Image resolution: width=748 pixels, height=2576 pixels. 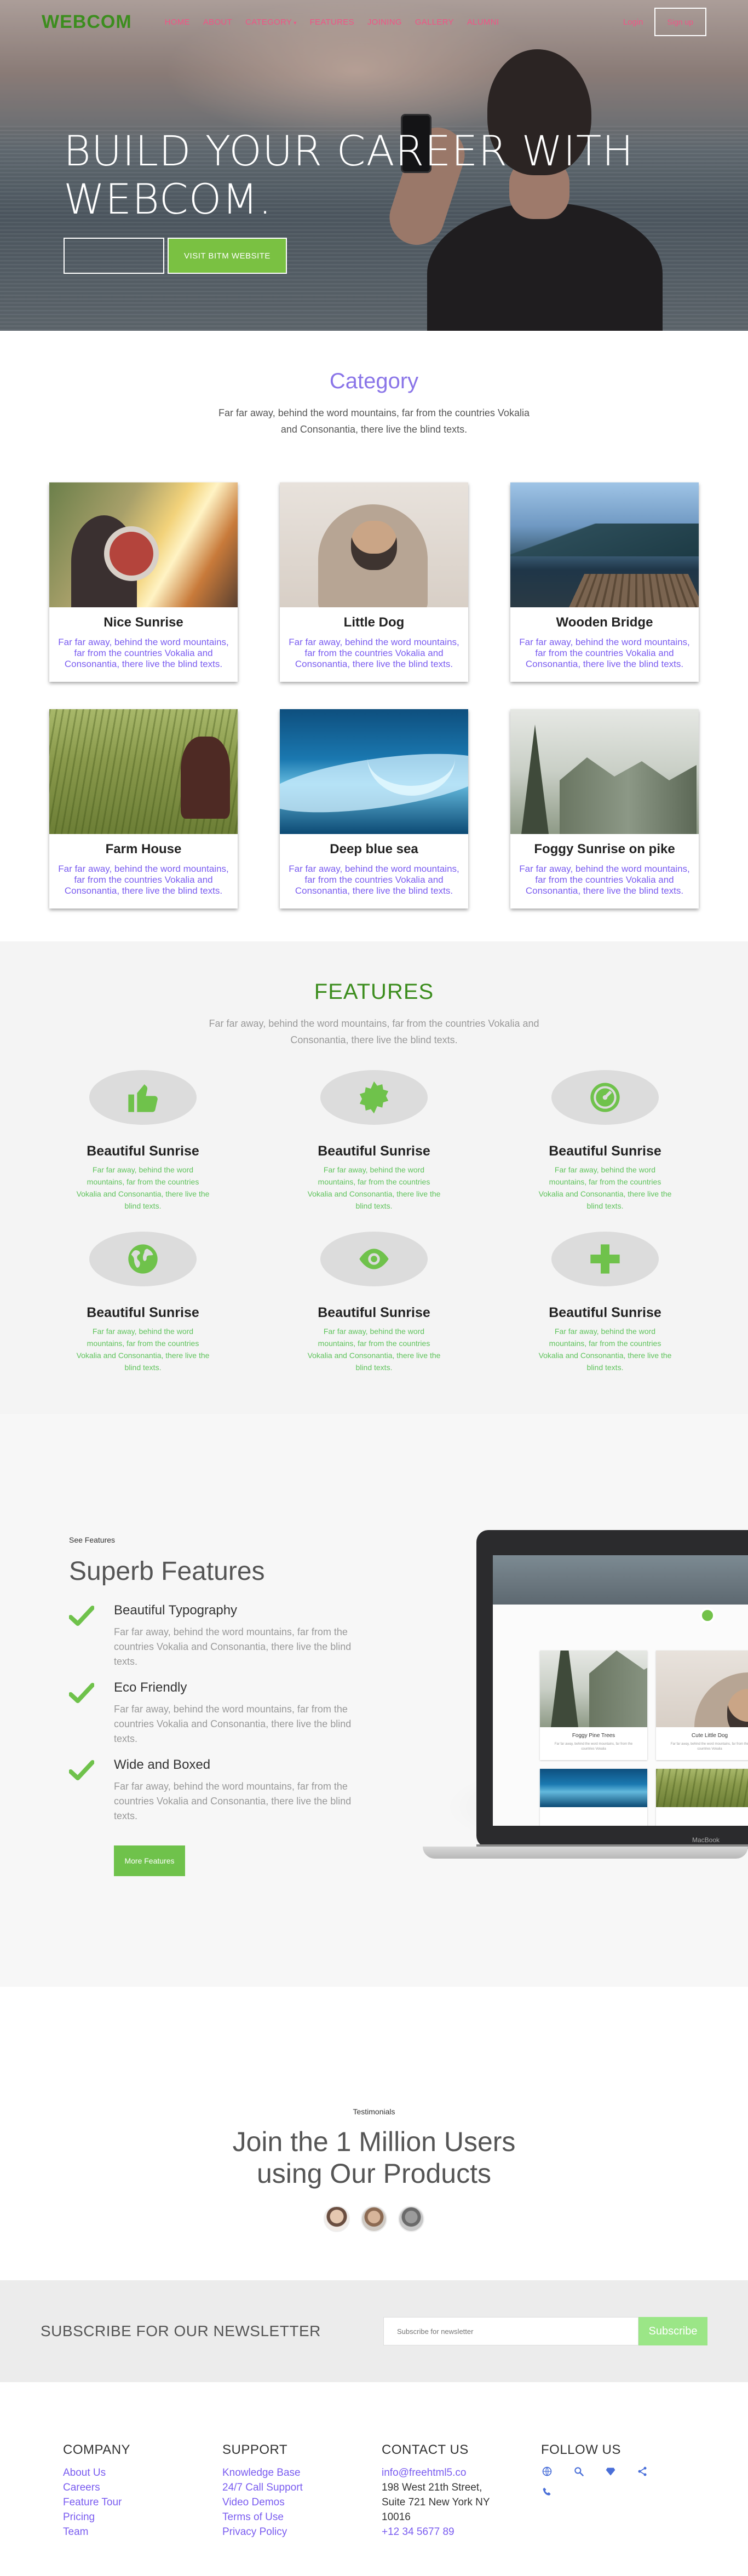 What do you see at coordinates (302, 2532) in the screenshot?
I see `footer-link: Privacy Policy` at bounding box center [302, 2532].